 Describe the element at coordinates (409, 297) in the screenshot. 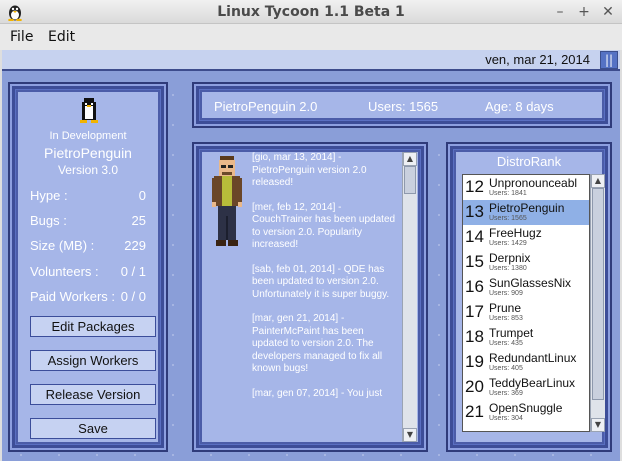

I see `news-scrollbar: ▲ ▼` at that location.